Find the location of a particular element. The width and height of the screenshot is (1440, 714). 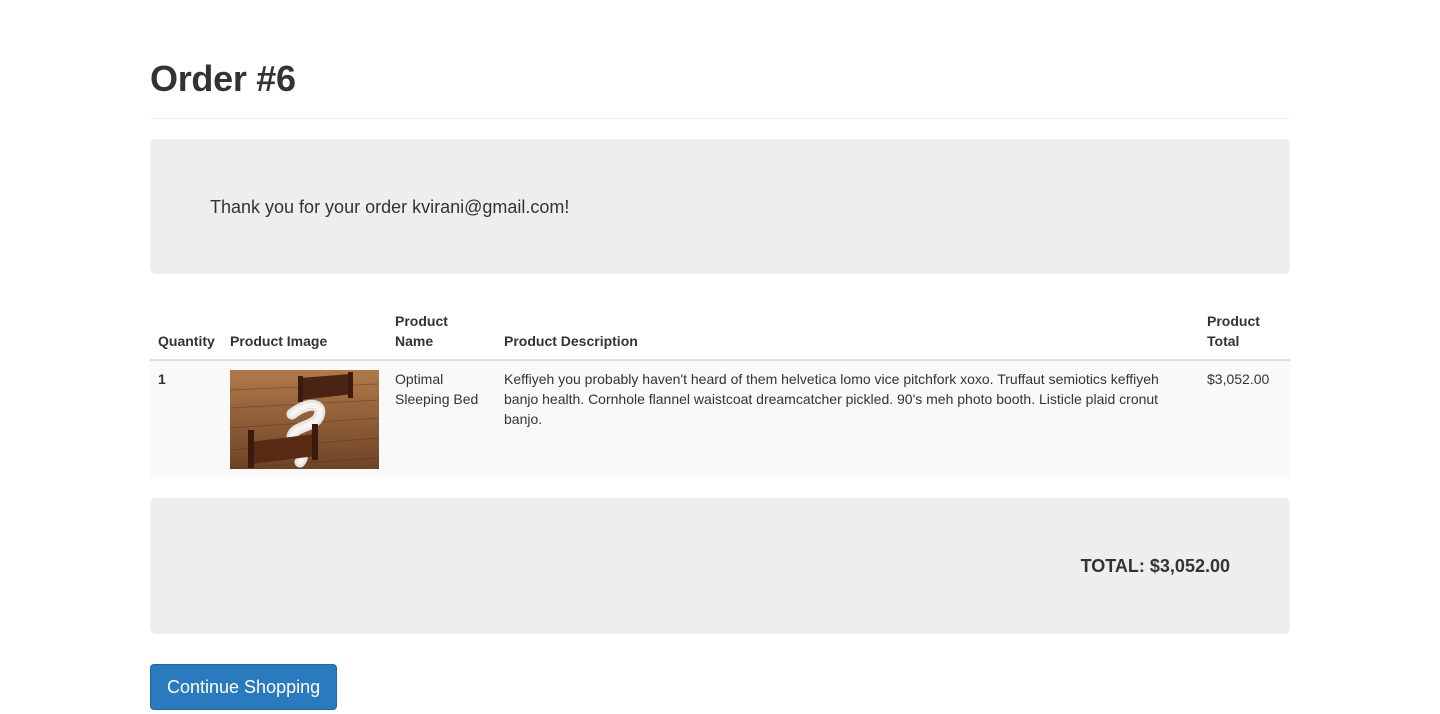

bed-photo-icon is located at coordinates (304, 419).